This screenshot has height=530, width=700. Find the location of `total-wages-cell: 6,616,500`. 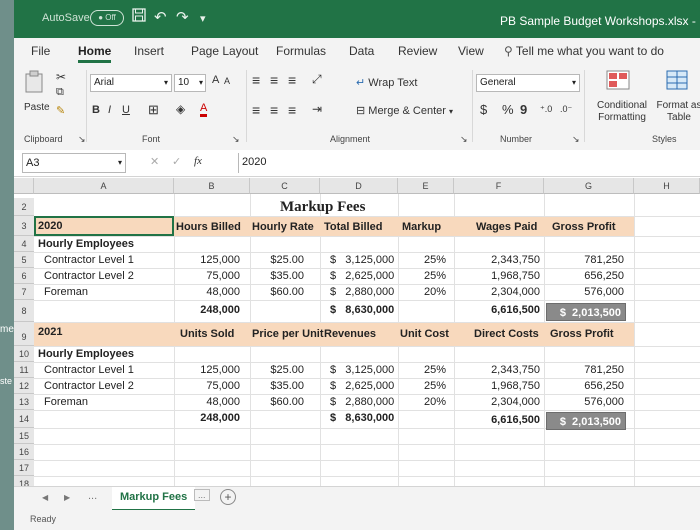

total-wages-cell: 6,616,500 is located at coordinates (497, 310).